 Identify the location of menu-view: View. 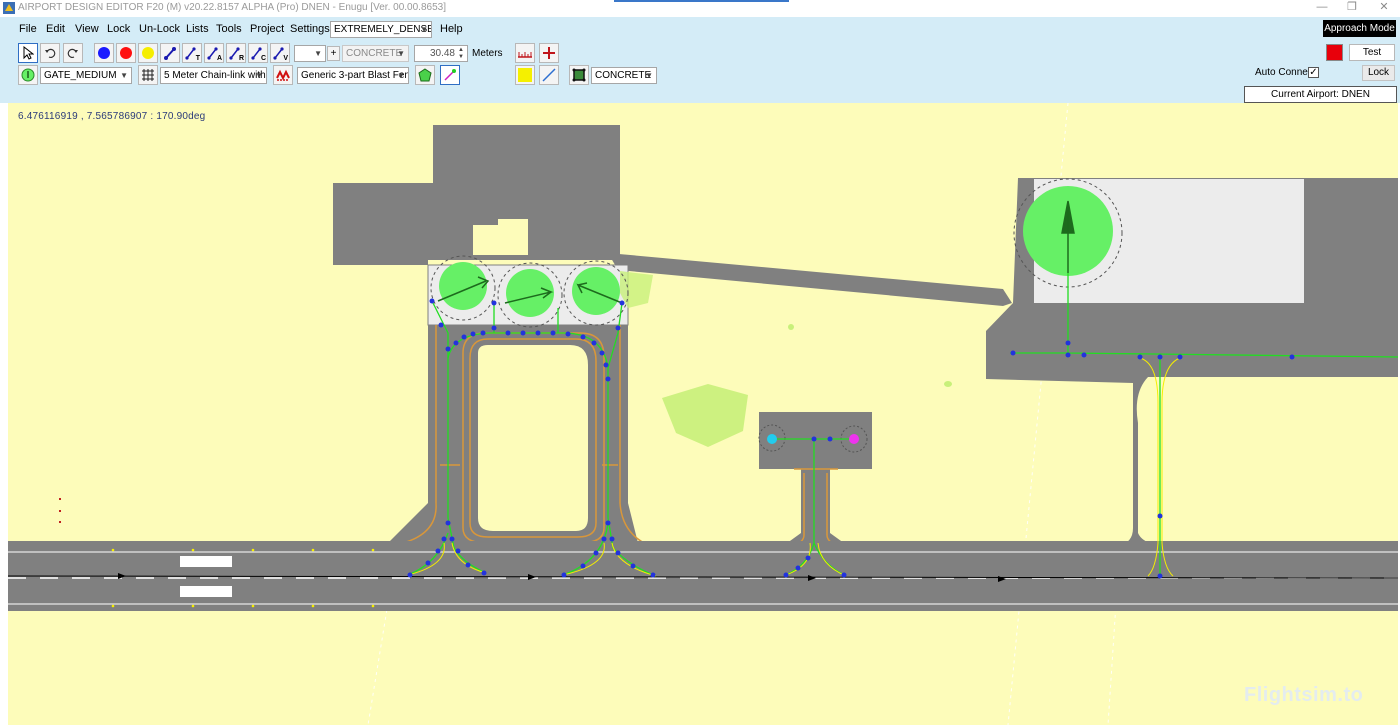
(87, 29).